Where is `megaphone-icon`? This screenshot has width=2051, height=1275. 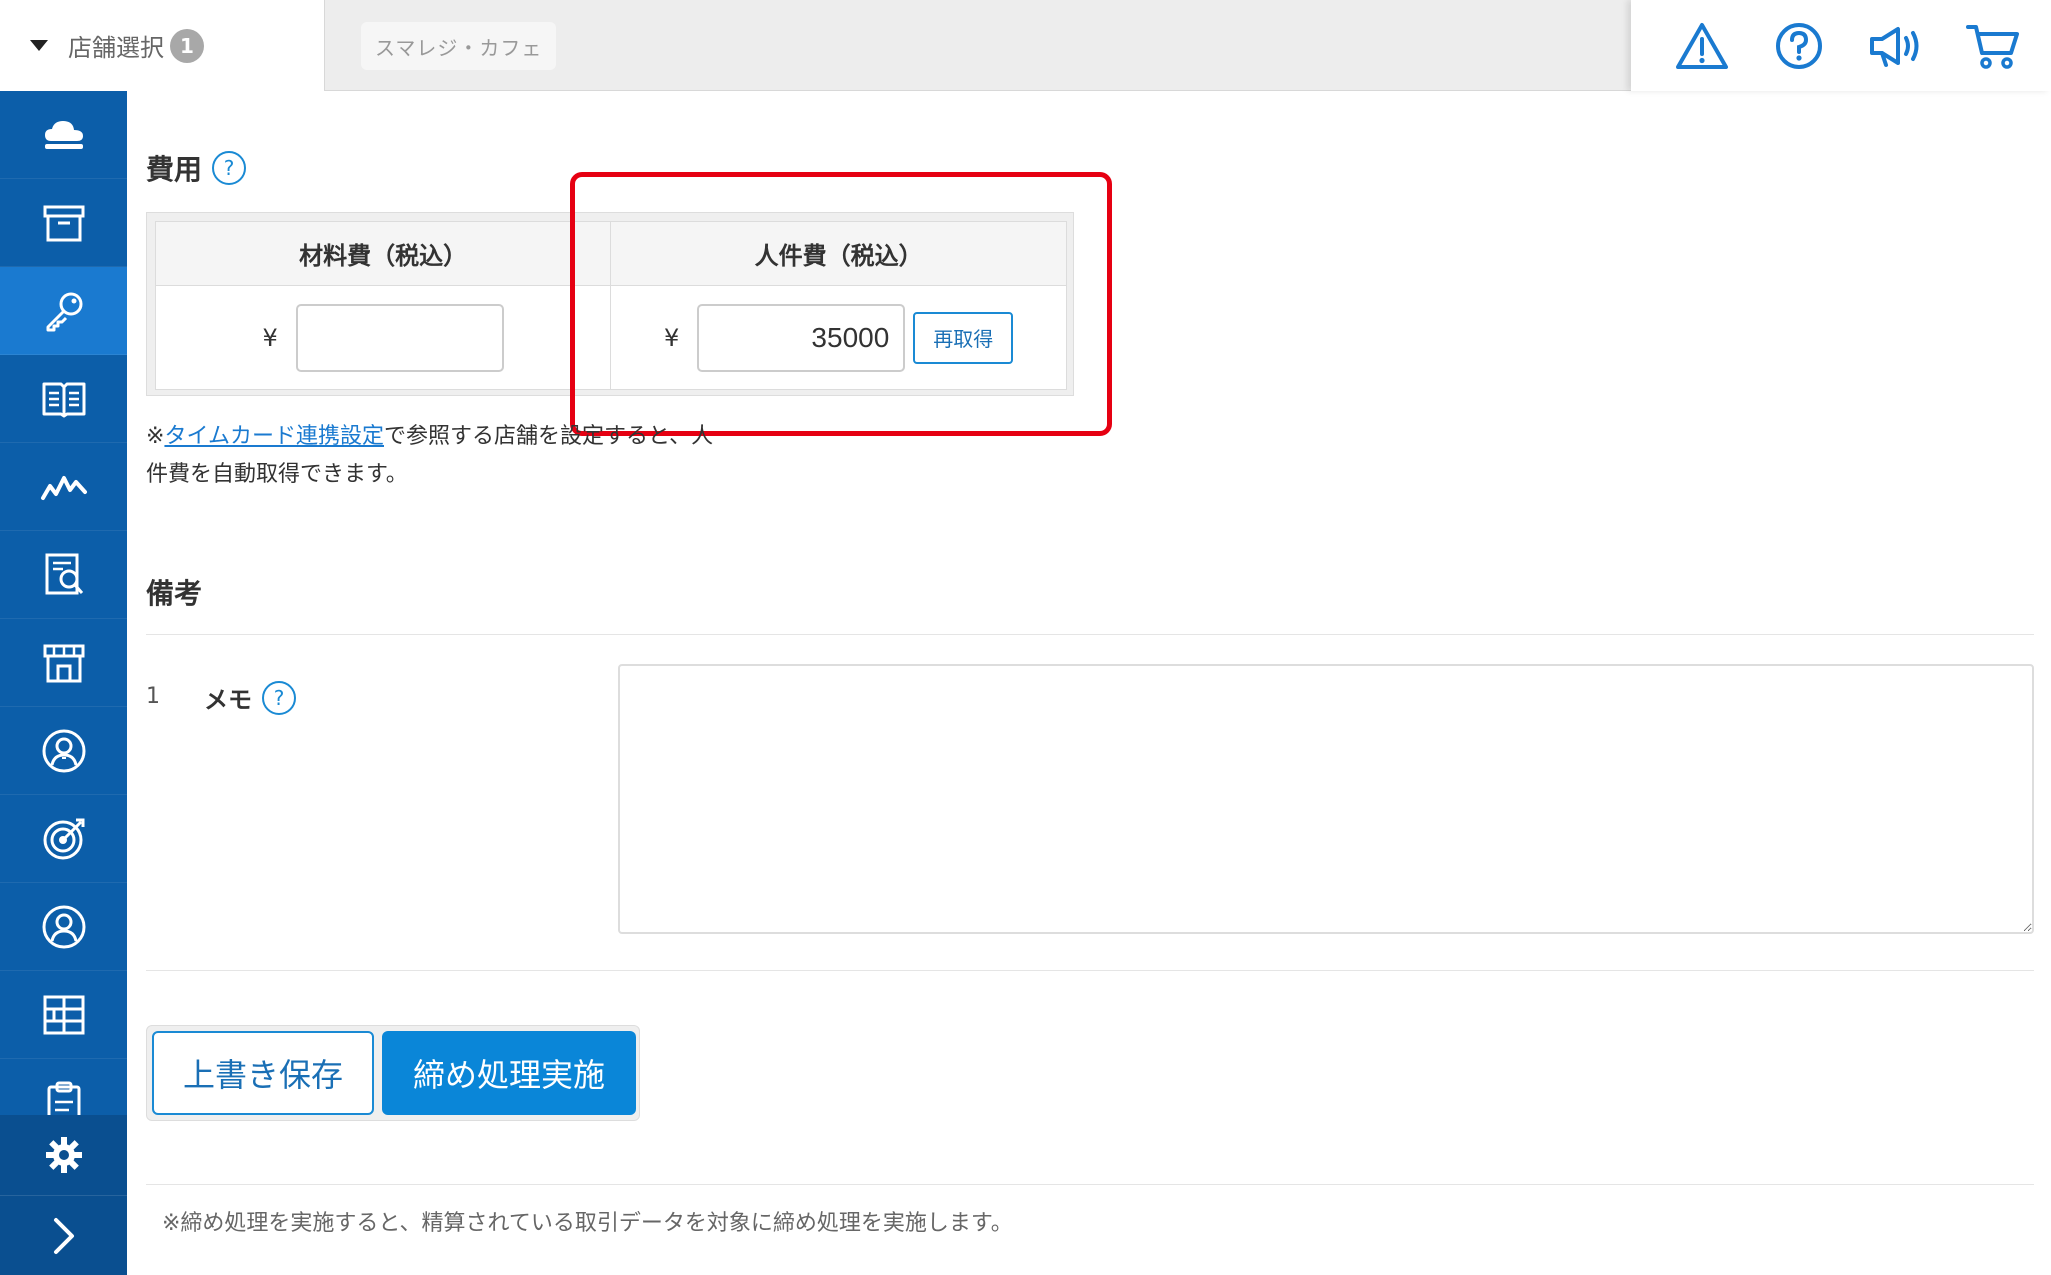
megaphone-icon is located at coordinates (1896, 46).